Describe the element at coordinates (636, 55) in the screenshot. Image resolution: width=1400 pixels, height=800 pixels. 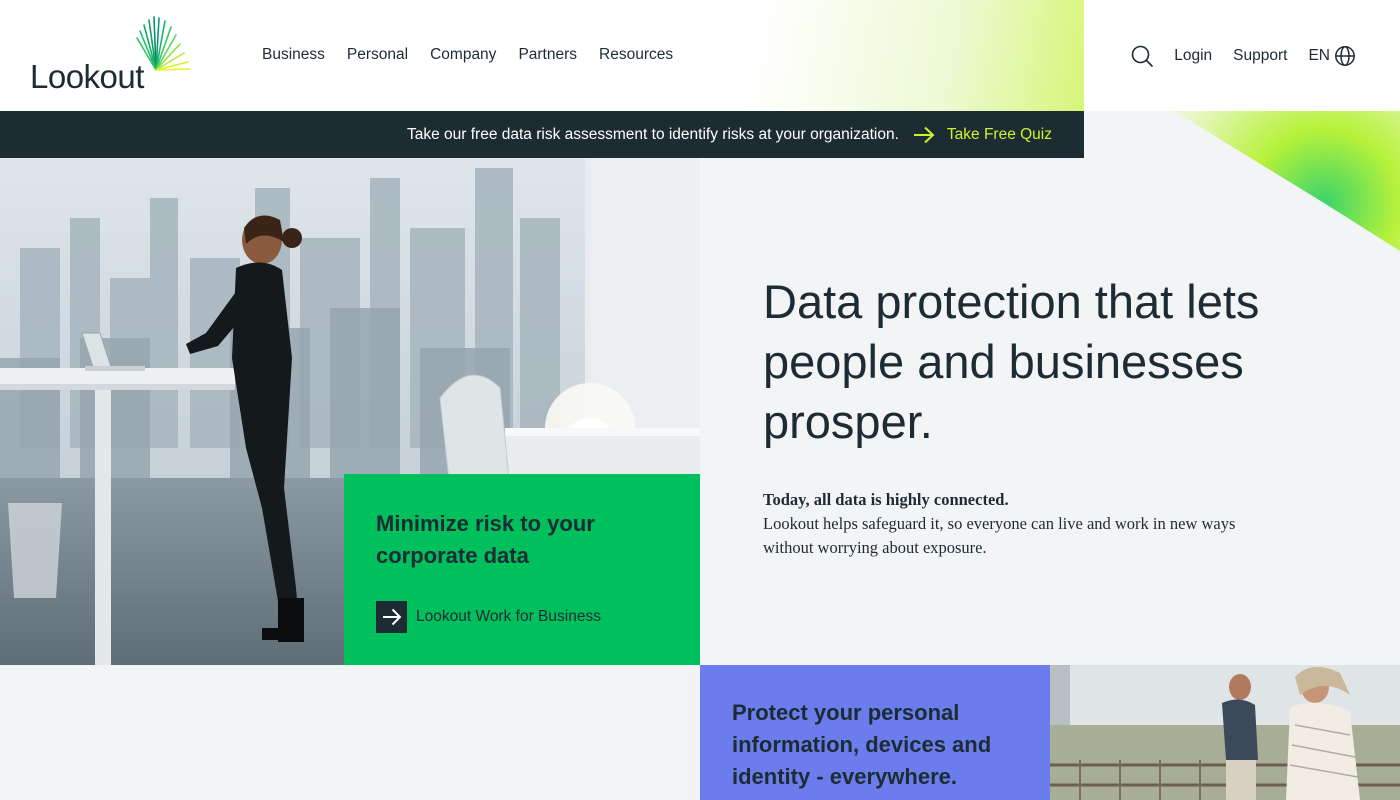
I see `nav-item-resources: Resources` at that location.